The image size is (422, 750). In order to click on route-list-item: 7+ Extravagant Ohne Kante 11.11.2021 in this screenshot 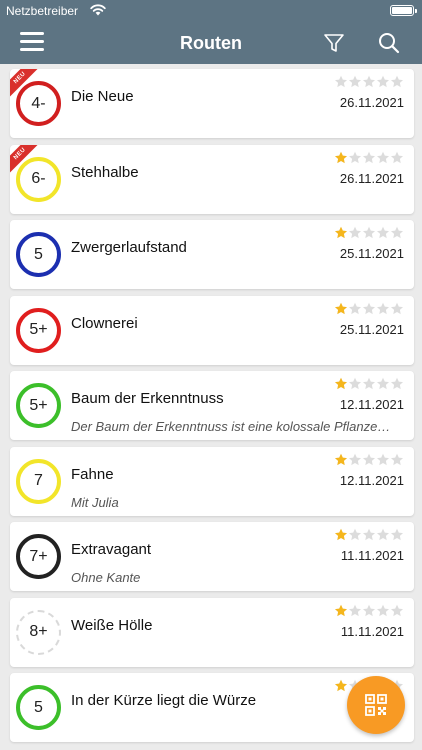, I will do `click(212, 556)`.